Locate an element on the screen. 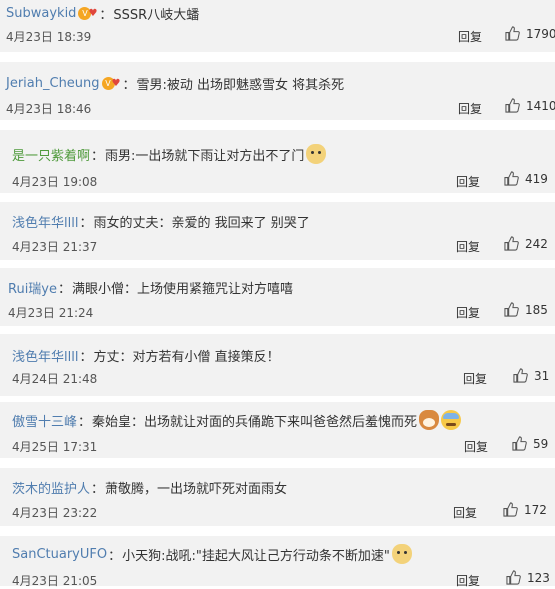 The width and height of the screenshot is (555, 589). like-button: 242 is located at coordinates (526, 243).